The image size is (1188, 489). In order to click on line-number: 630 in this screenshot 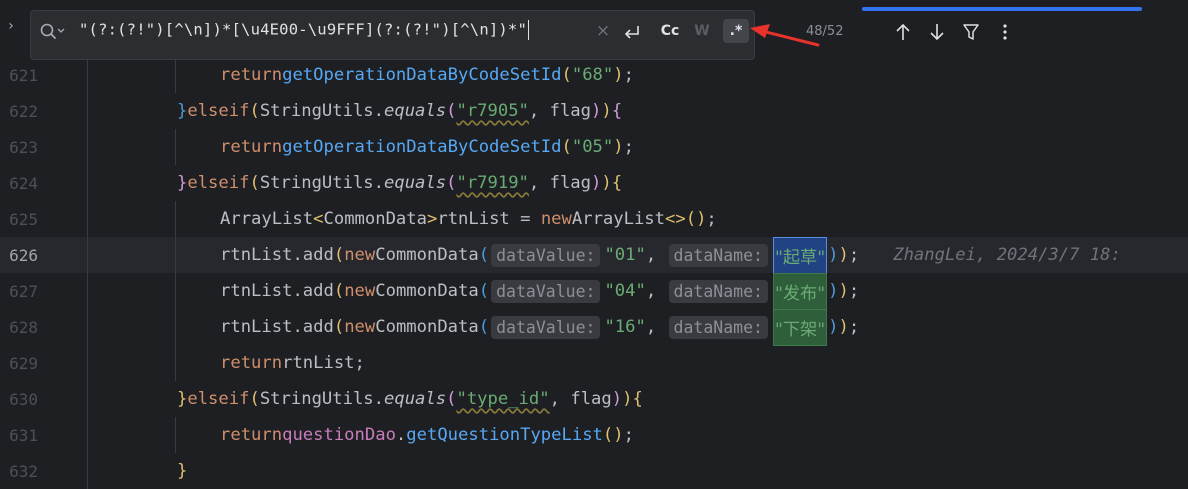, I will do `click(23, 399)`.